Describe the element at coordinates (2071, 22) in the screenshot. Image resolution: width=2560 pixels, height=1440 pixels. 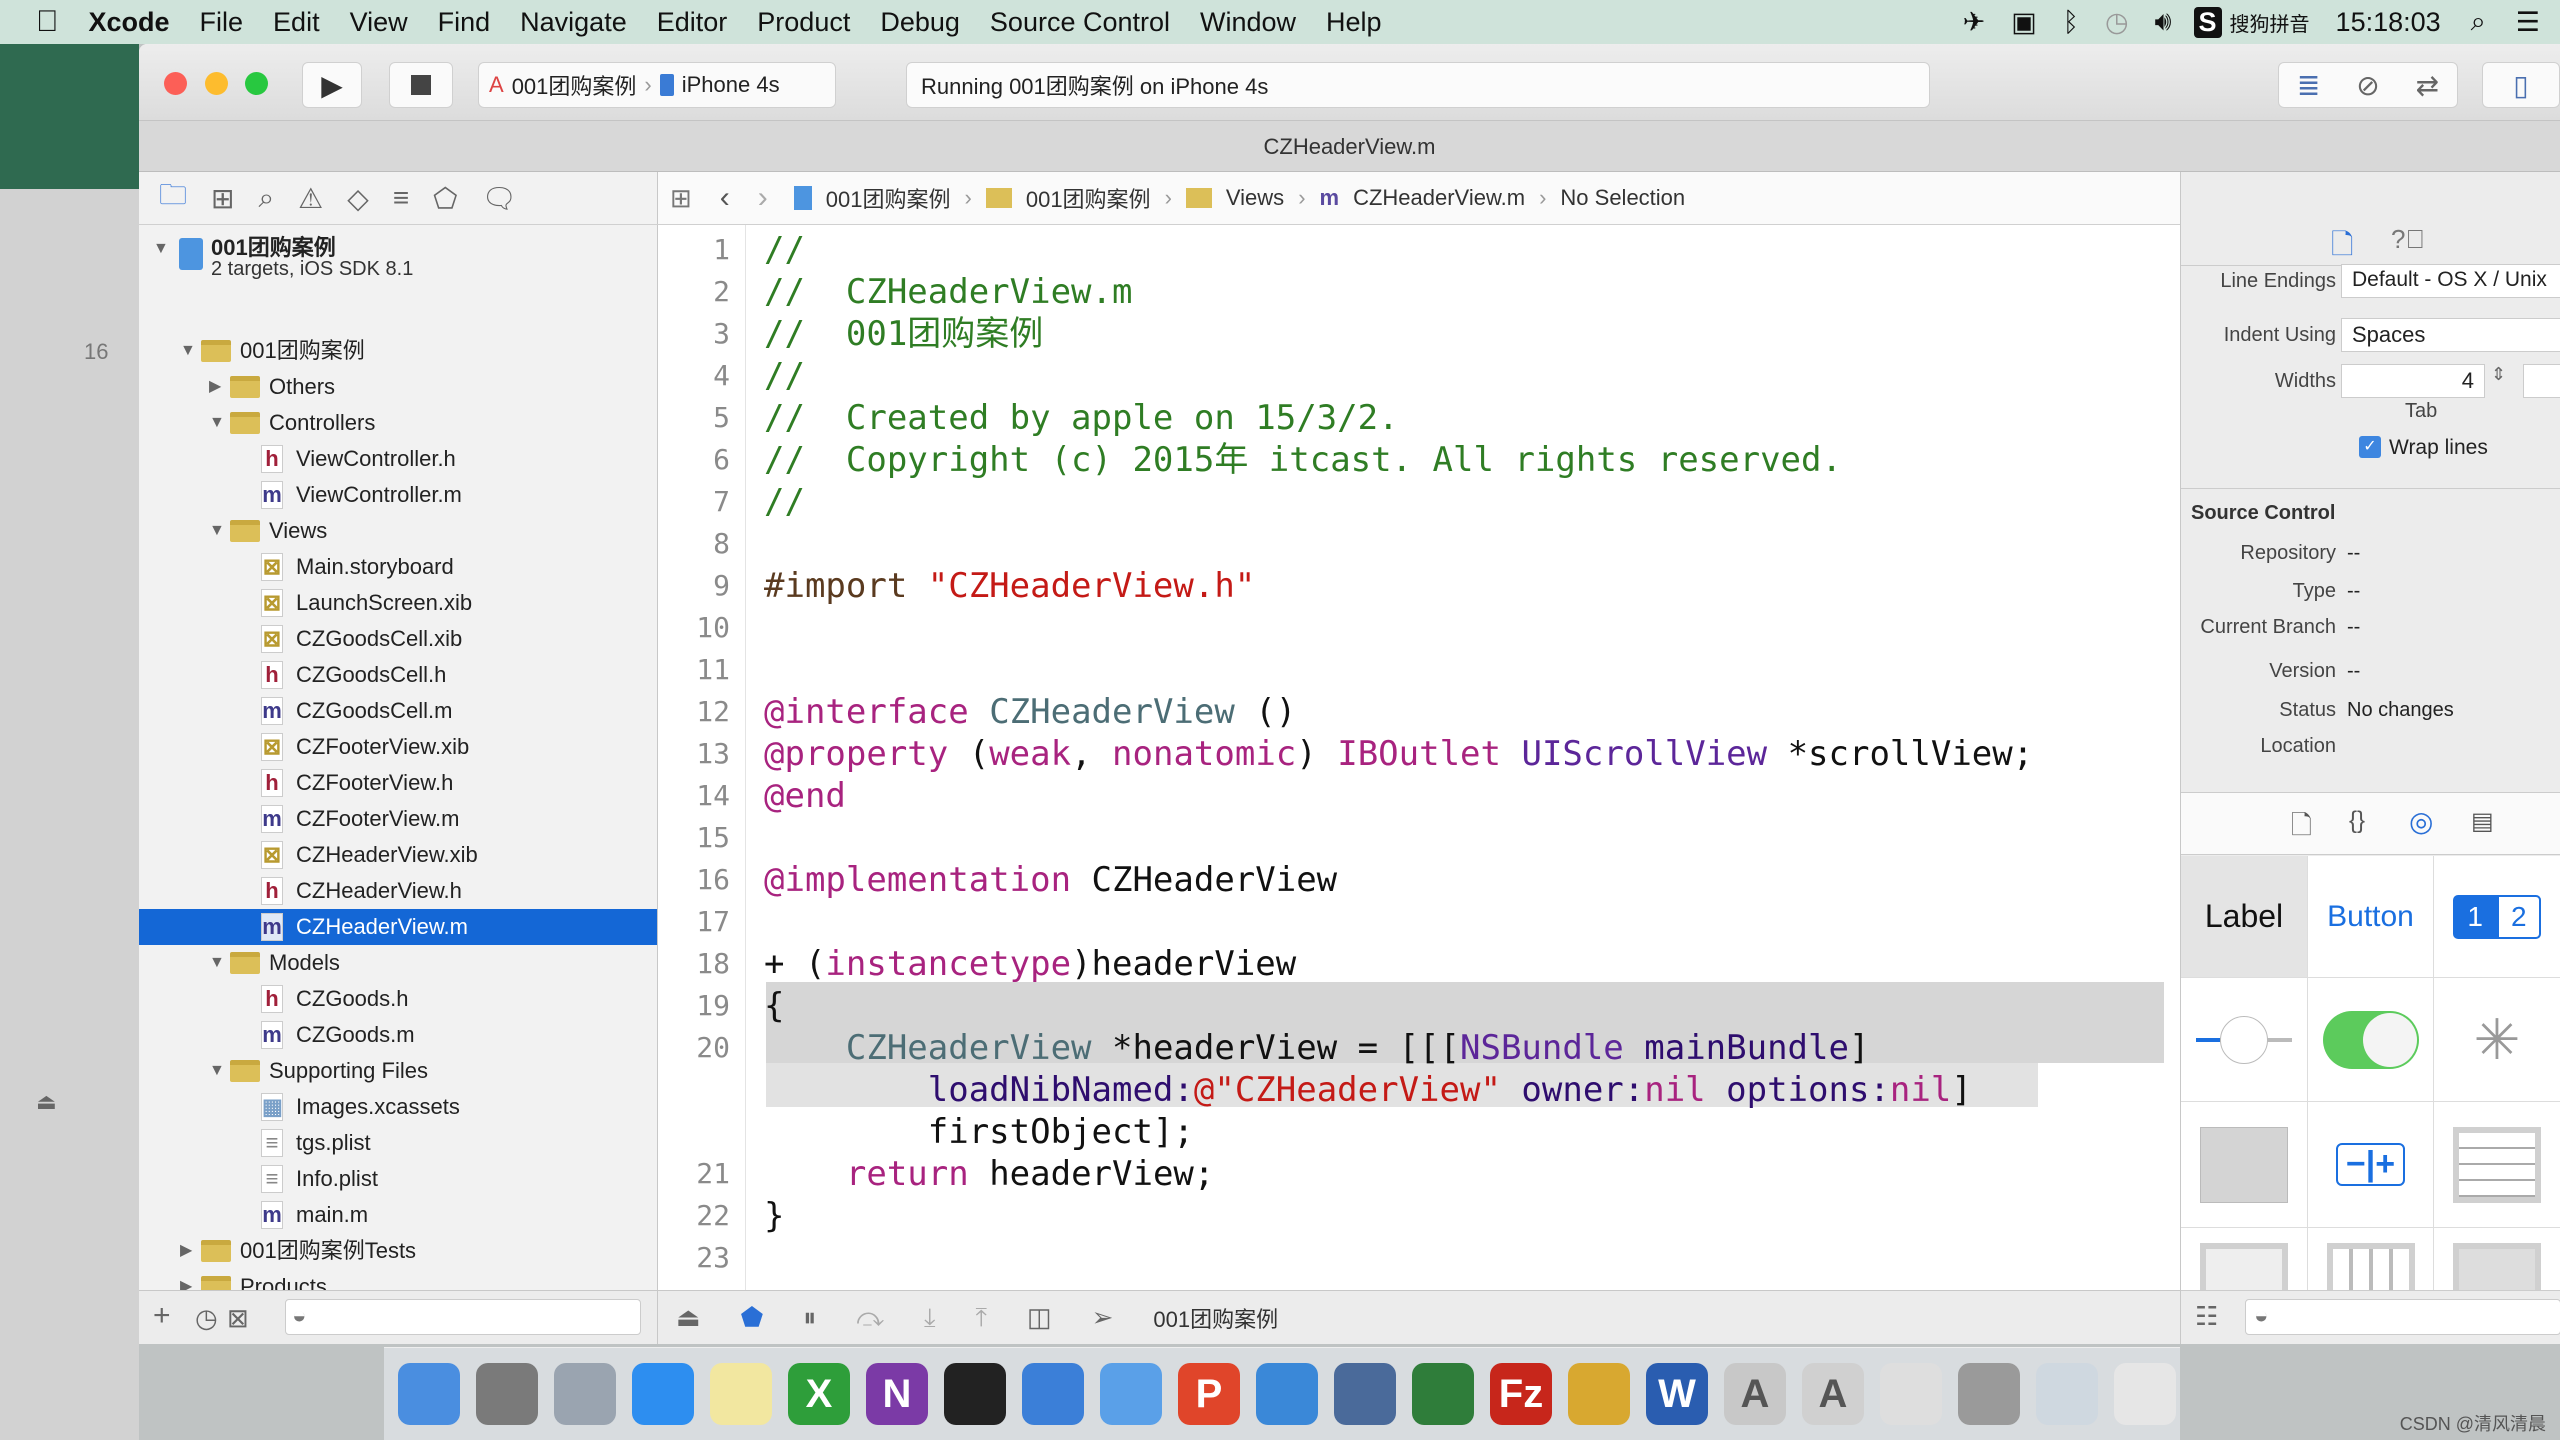
I see `bluetooth-icon: ᛒ` at that location.